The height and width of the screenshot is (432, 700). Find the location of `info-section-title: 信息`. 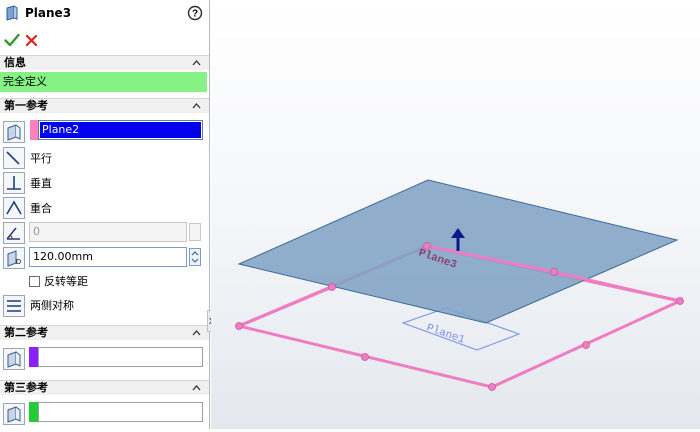

info-section-title: 信息 is located at coordinates (15, 62).